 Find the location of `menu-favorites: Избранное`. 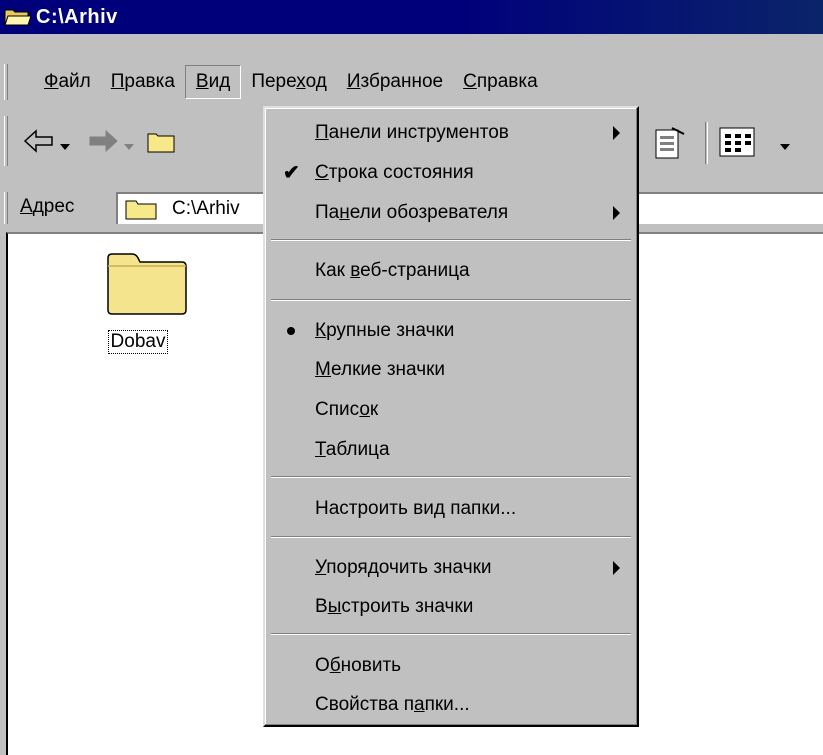

menu-favorites: Избранное is located at coordinates (395, 82).